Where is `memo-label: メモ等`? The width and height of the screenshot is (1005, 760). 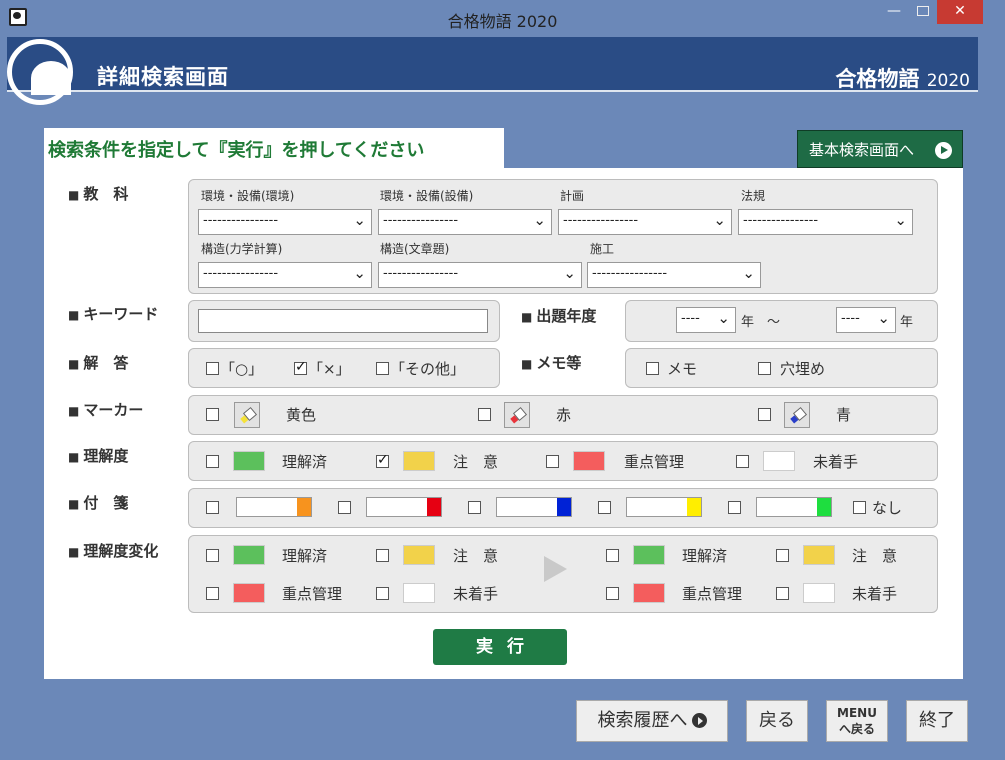
memo-label: メモ等 is located at coordinates (551, 362).